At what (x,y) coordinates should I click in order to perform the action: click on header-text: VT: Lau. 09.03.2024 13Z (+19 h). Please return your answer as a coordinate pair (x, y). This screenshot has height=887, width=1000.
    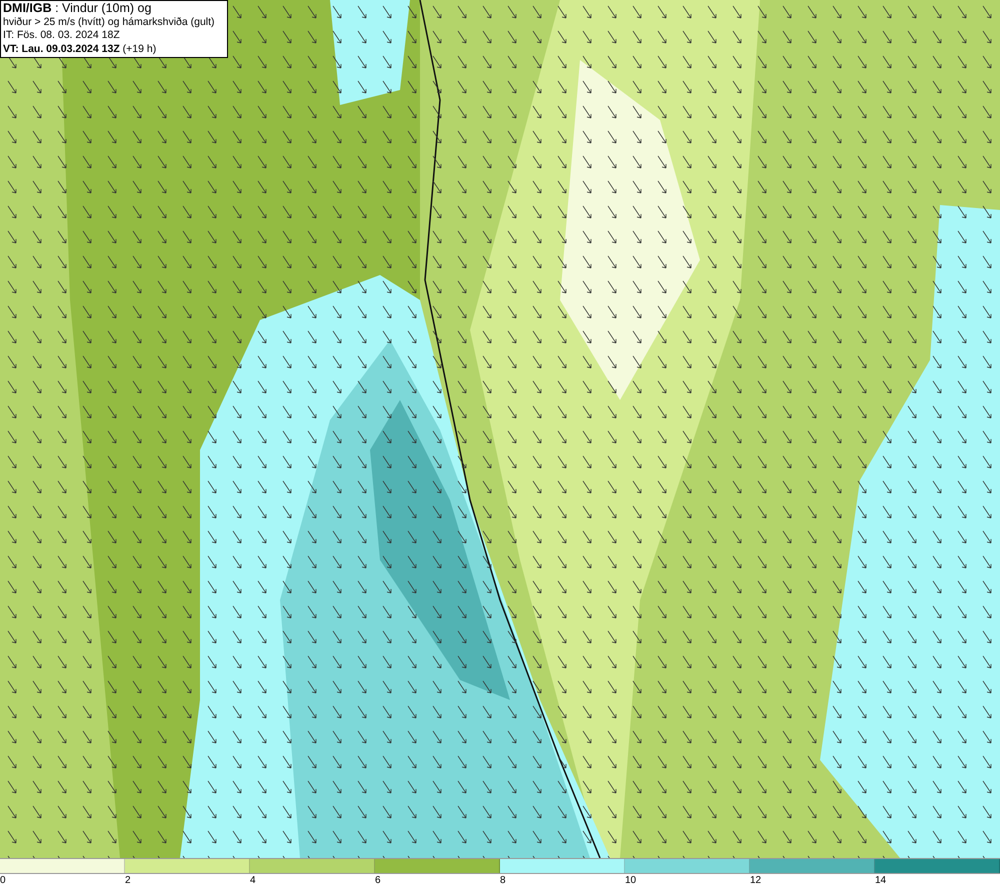
    Looking at the image, I should click on (80, 49).